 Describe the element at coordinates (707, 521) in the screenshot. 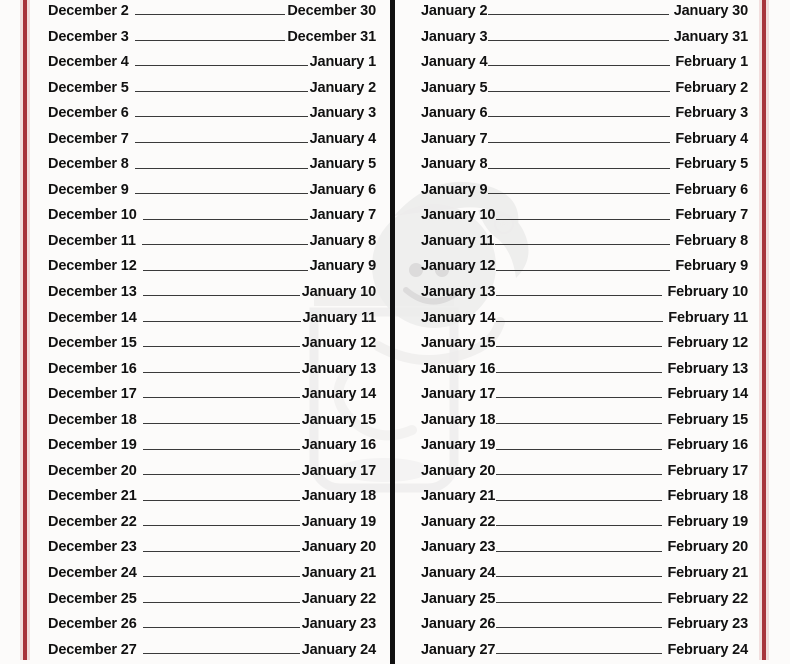

I see `end-date-label: February 19` at that location.